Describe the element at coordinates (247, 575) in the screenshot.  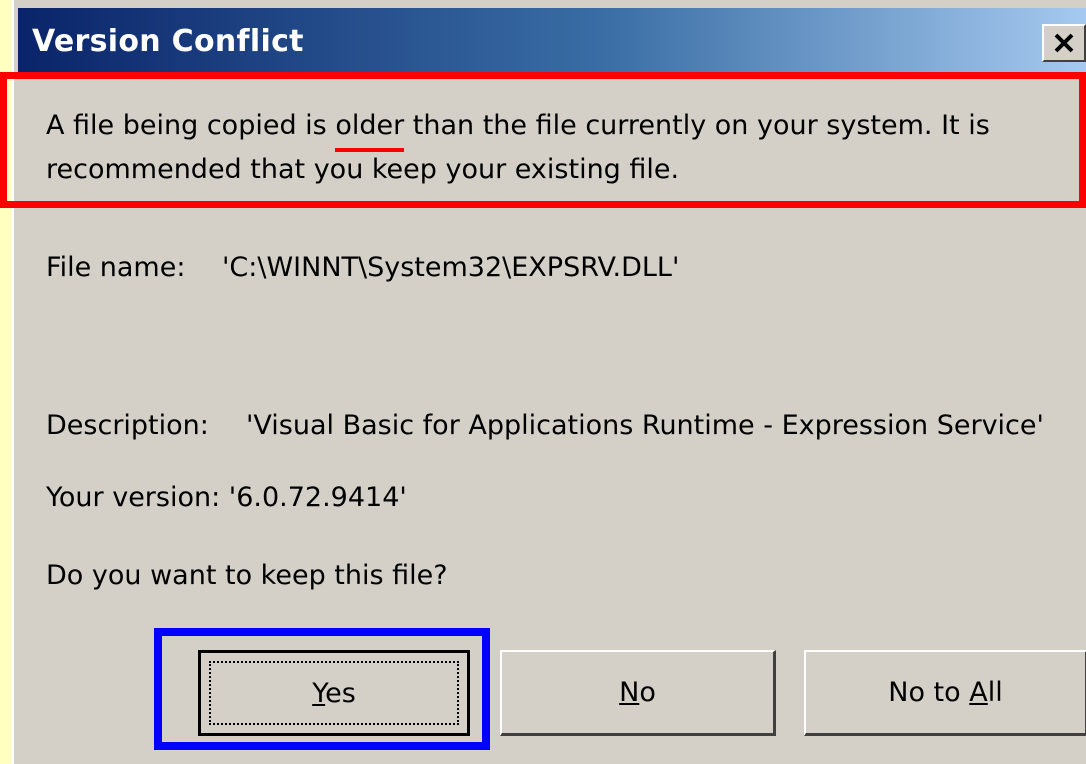
I see `keep-file-question: Do you want to keep this file?` at that location.